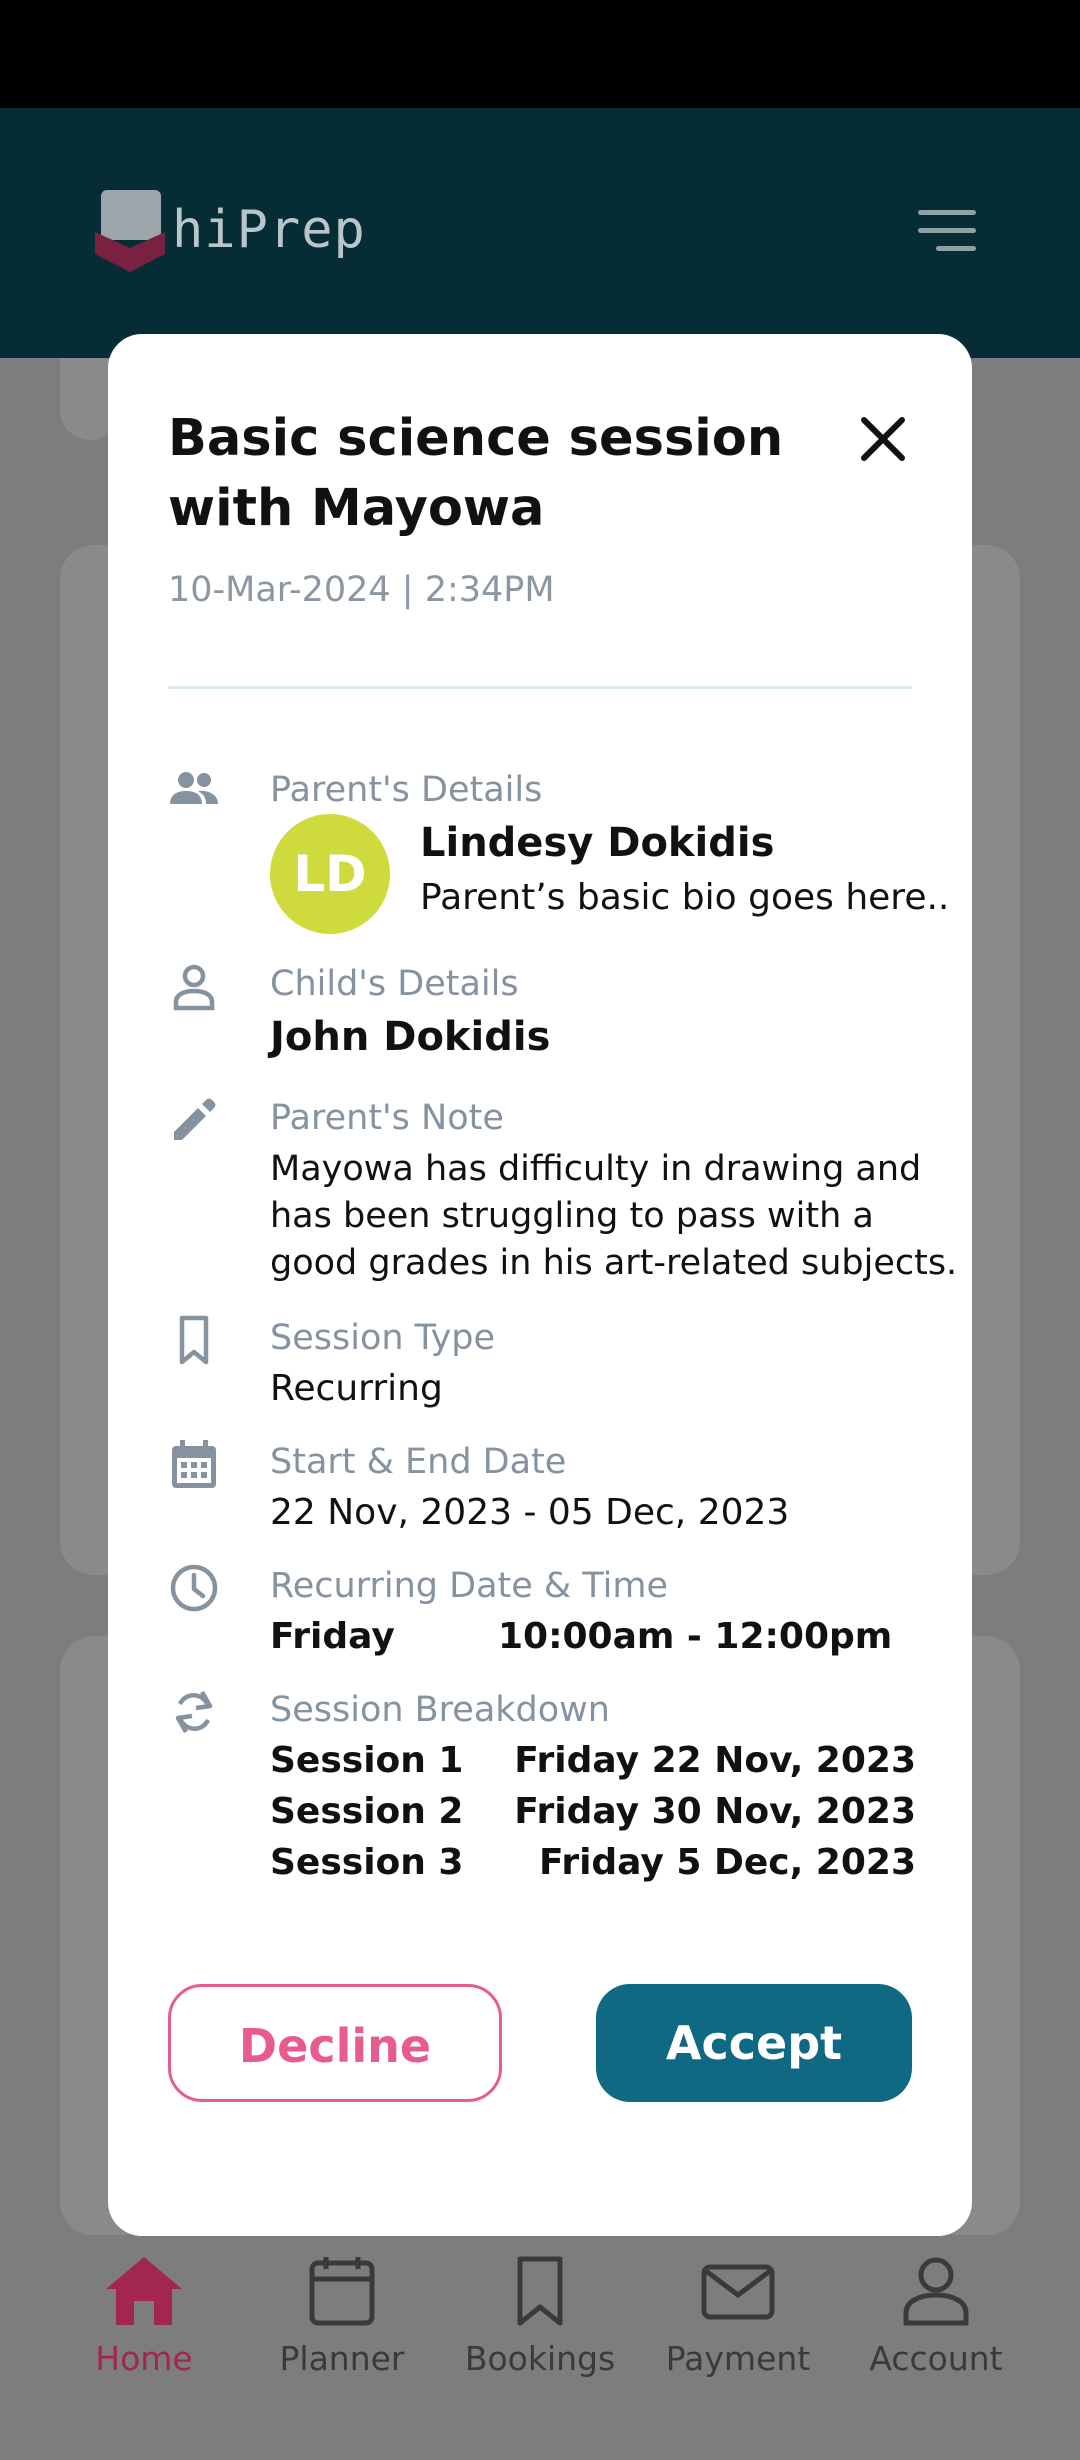 This screenshot has height=2460, width=1080. What do you see at coordinates (361, 590) in the screenshot?
I see `session-datetime: 10-Mar-2024 | 2:34PM` at bounding box center [361, 590].